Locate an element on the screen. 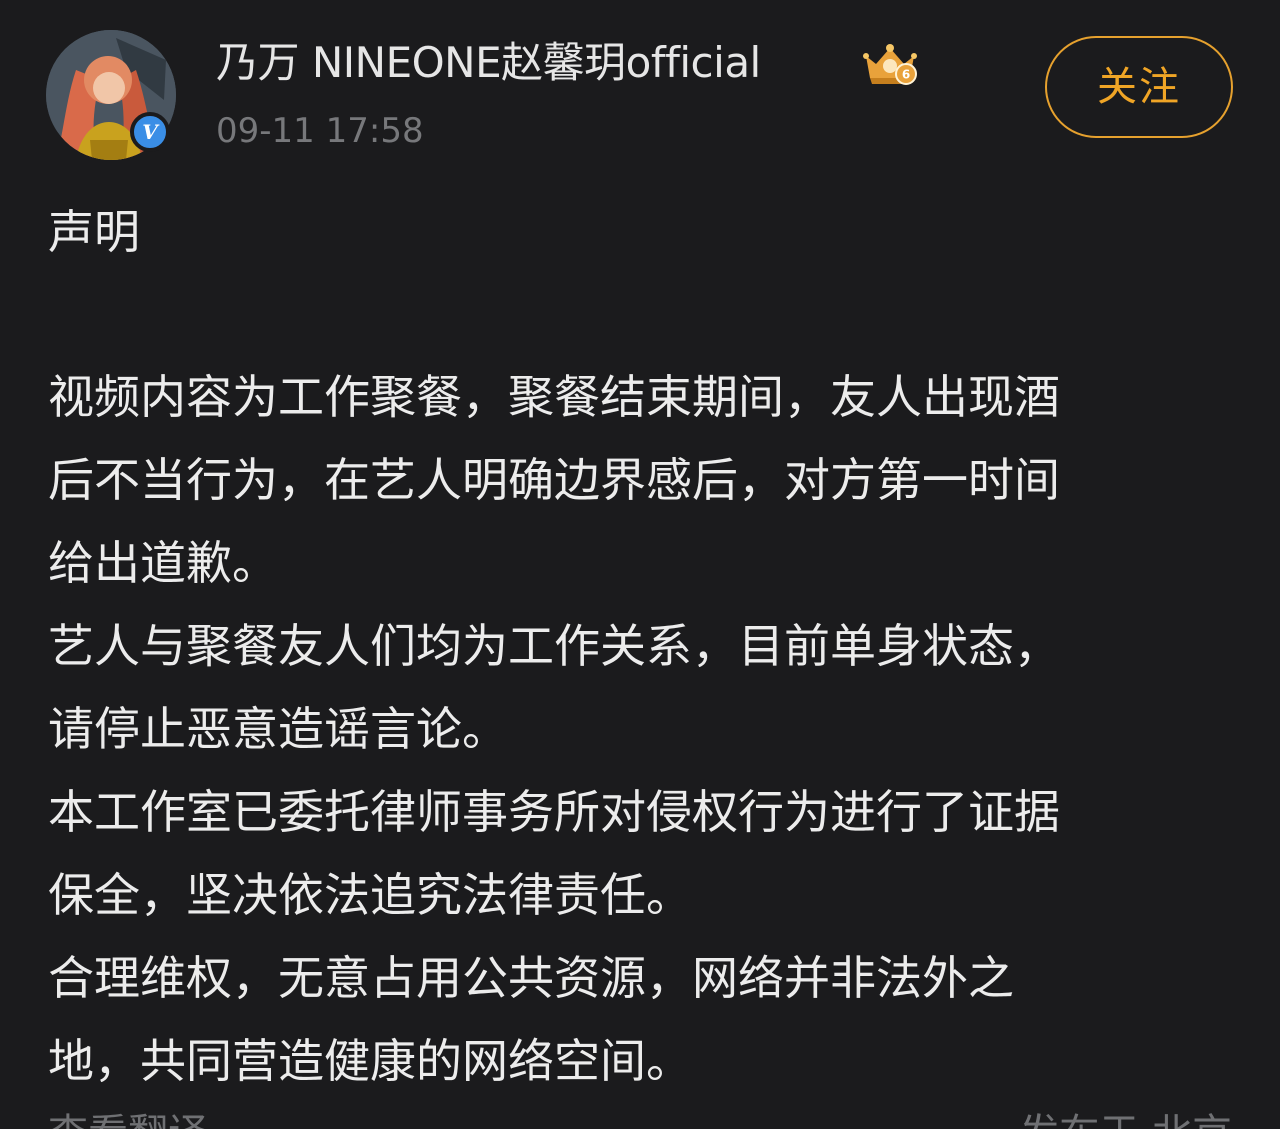 The height and width of the screenshot is (1129, 1280). vip-level-number: 6 is located at coordinates (906, 75).